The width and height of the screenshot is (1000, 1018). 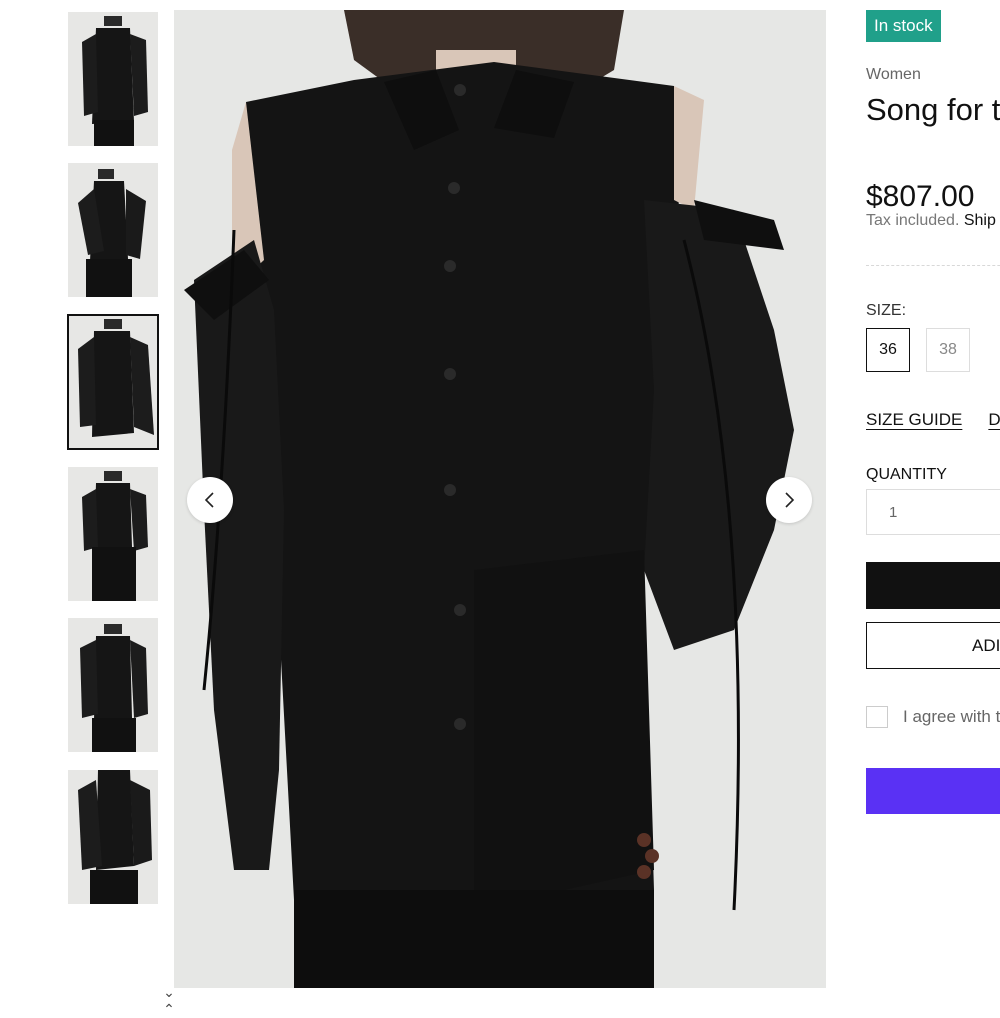 I want to click on chevron-right-icon, so click(x=790, y=500).